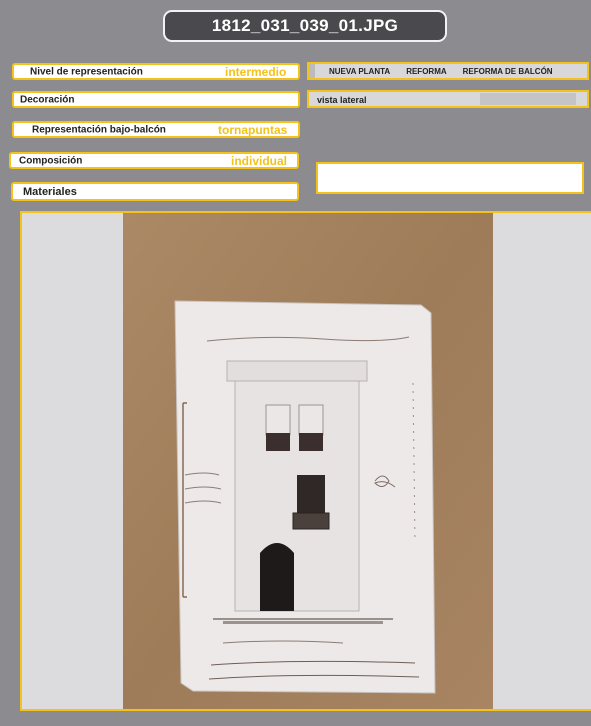 This screenshot has height=726, width=591. I want to click on tab-reforma-balcon: REFORMA DE BALCÓN, so click(508, 71).